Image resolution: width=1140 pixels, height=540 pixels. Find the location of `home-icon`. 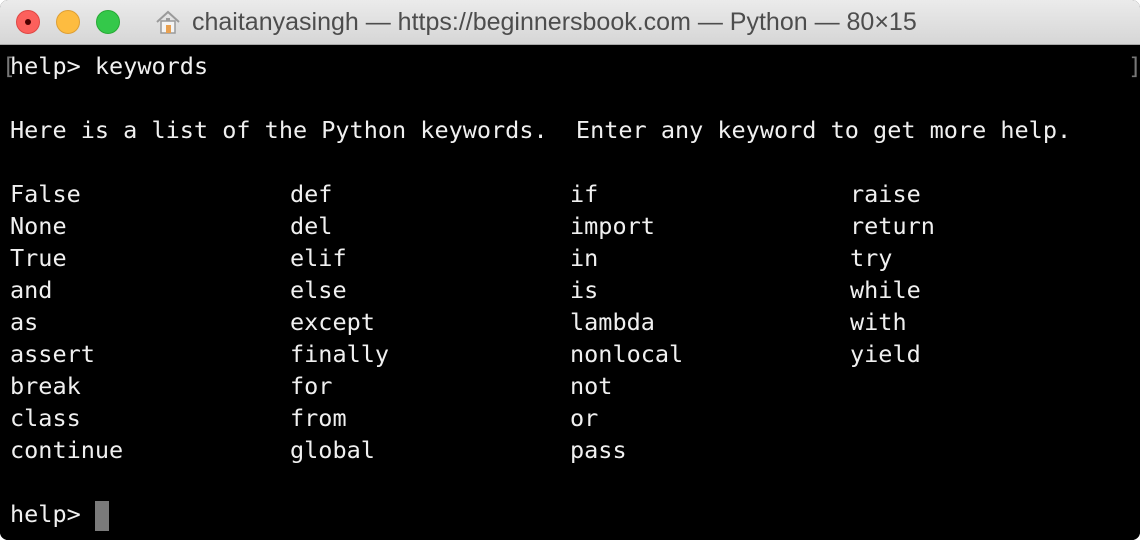

home-icon is located at coordinates (168, 22).